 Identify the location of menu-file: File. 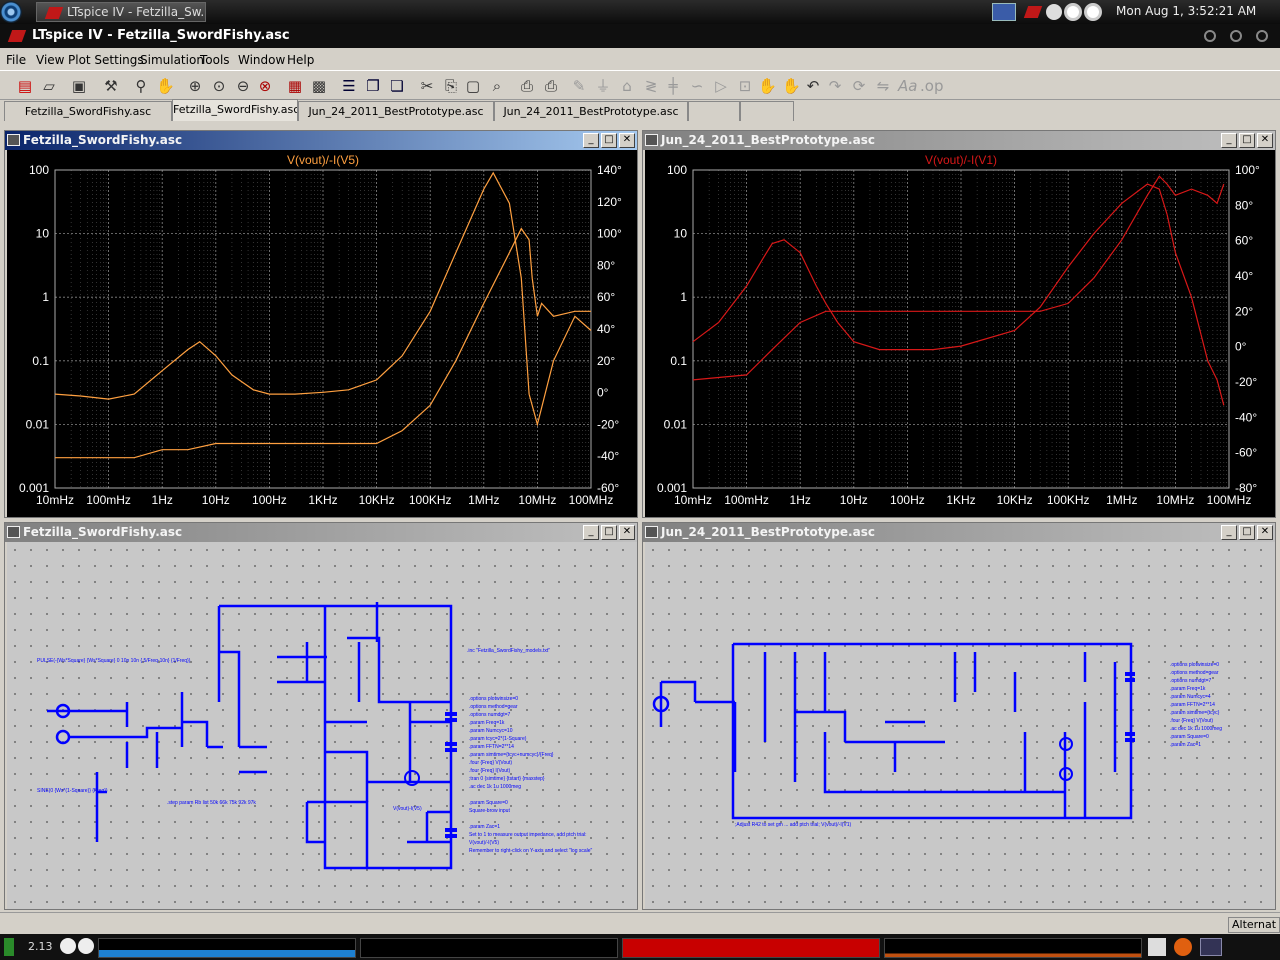
(16, 60).